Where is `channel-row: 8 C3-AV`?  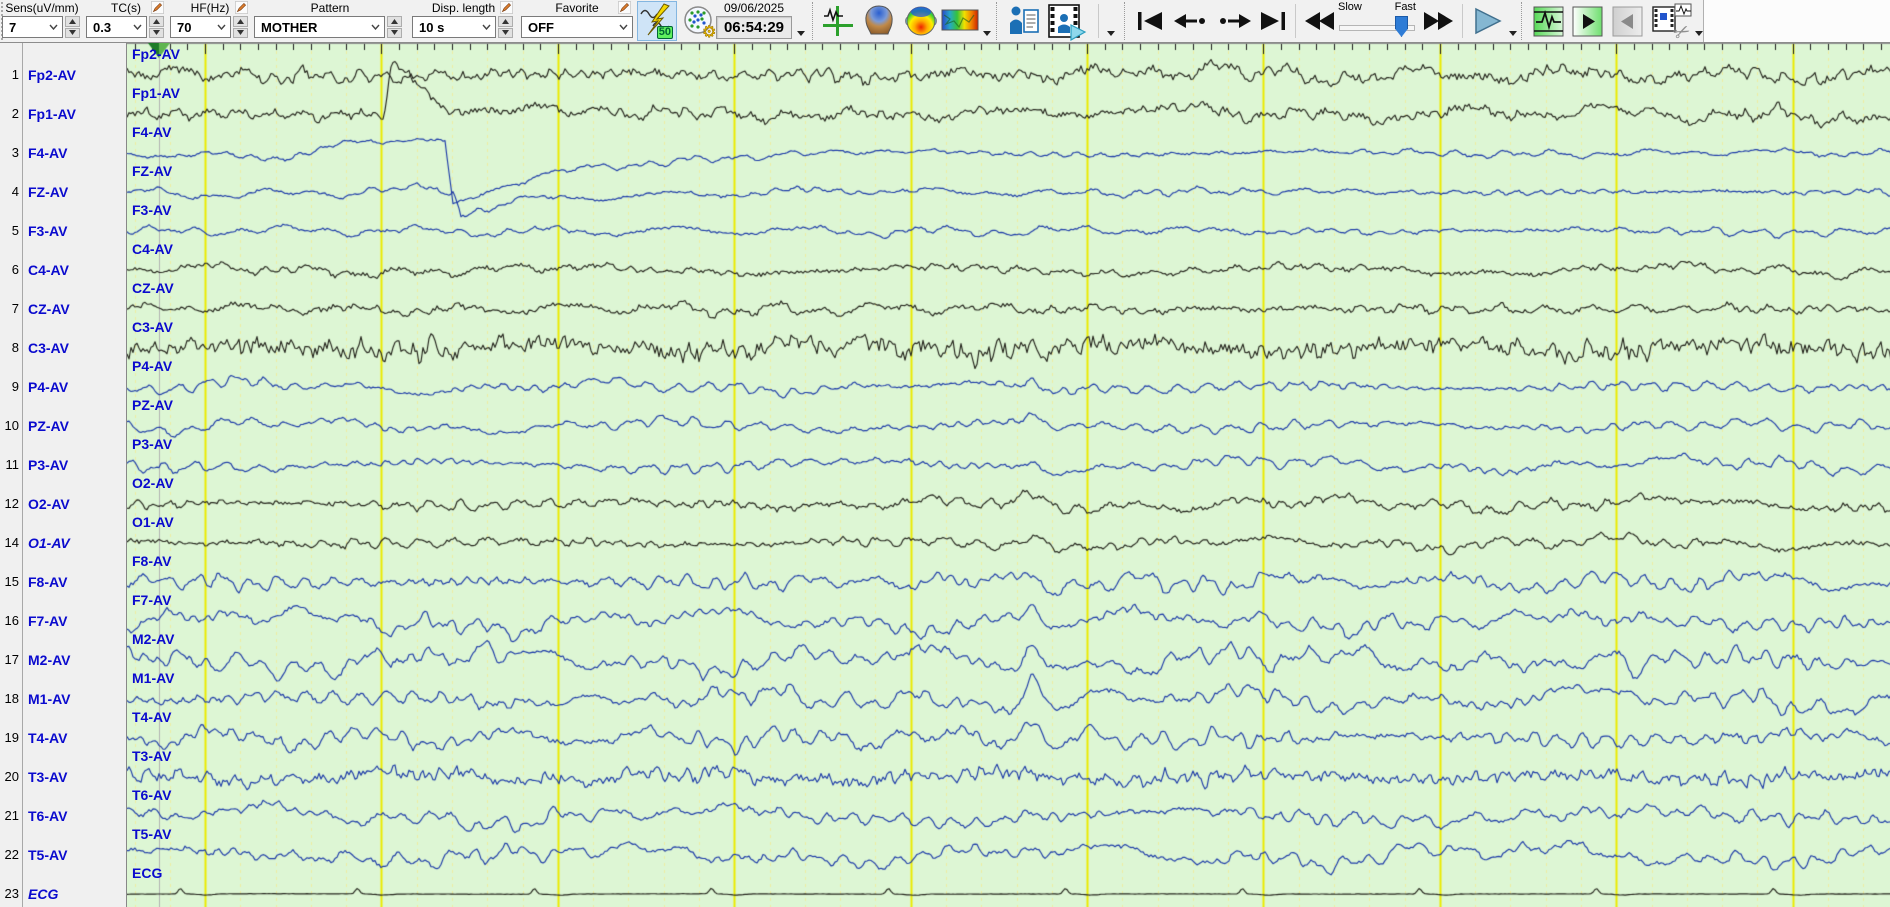
channel-row: 8 C3-AV is located at coordinates (63, 348).